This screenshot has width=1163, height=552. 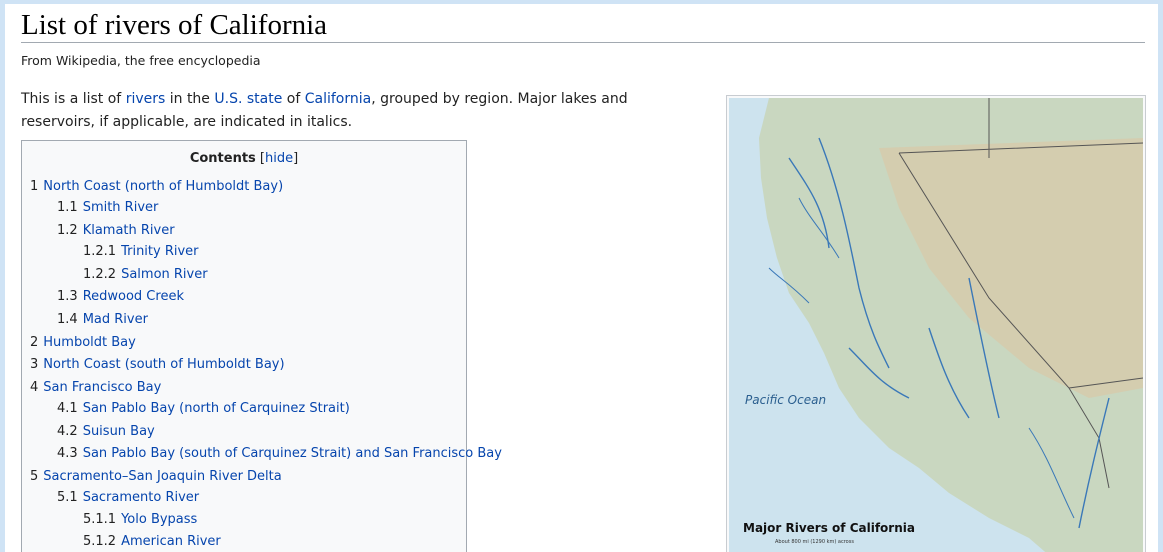 I want to click on toc-number: 5.1.1, so click(x=100, y=519).